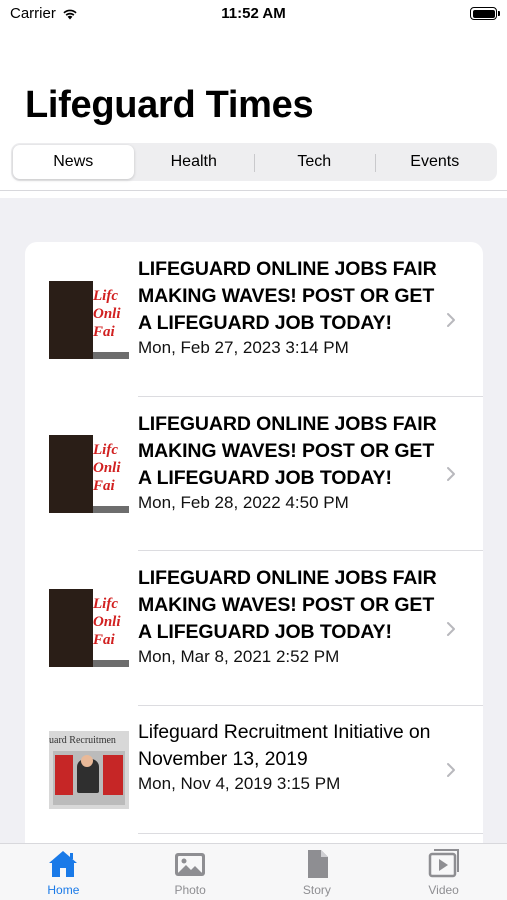 The image size is (507, 900). What do you see at coordinates (253, 190) in the screenshot?
I see `header-divider` at bounding box center [253, 190].